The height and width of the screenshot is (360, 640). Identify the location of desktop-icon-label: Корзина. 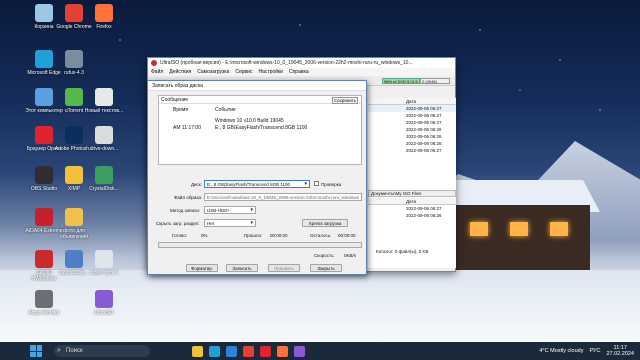
(44, 27).